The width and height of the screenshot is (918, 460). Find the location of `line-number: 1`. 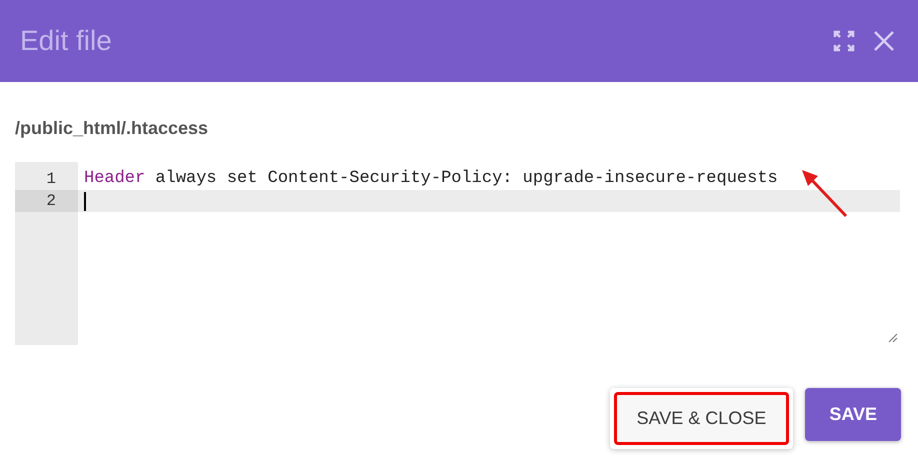

line-number: 1 is located at coordinates (51, 179).